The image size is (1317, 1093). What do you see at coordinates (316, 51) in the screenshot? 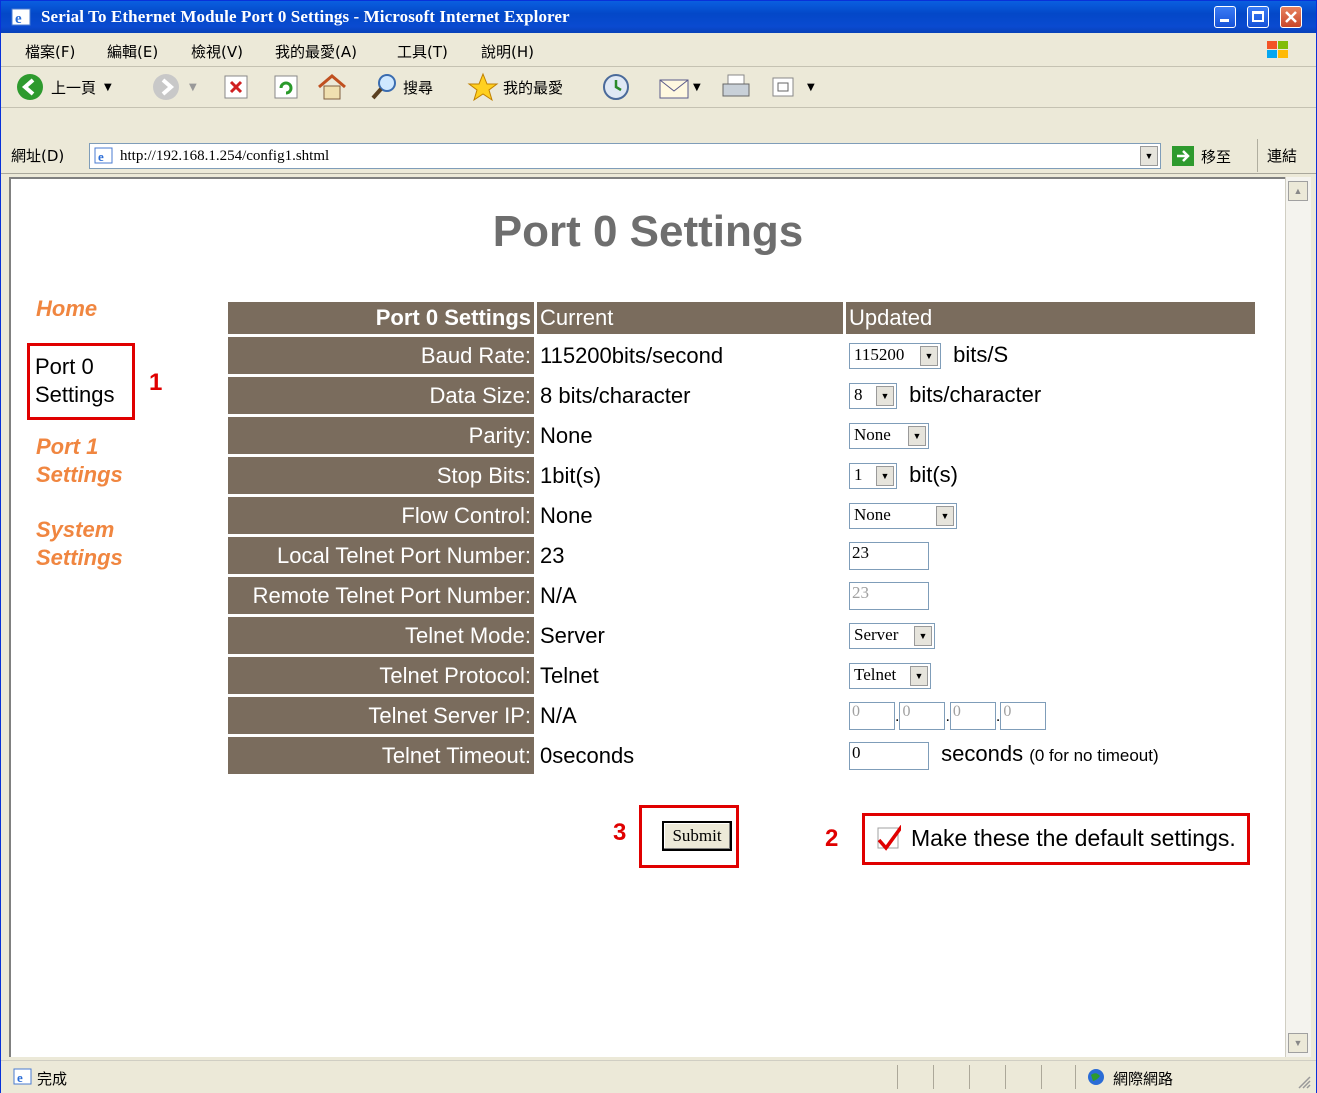
I see `menu-favorites: 我的最愛(A)` at bounding box center [316, 51].